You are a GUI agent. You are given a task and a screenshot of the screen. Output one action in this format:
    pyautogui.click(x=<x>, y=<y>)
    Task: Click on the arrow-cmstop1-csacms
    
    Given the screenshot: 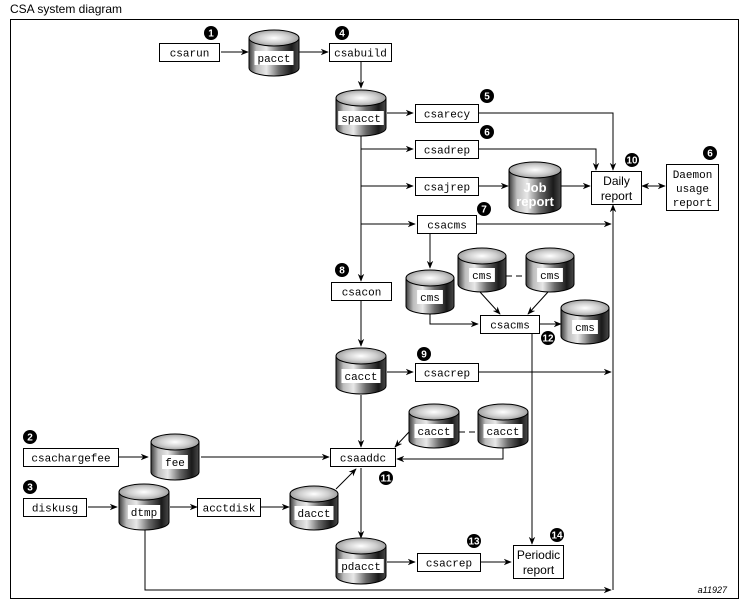 What is the action you would take?
    pyautogui.click(x=490, y=303)
    